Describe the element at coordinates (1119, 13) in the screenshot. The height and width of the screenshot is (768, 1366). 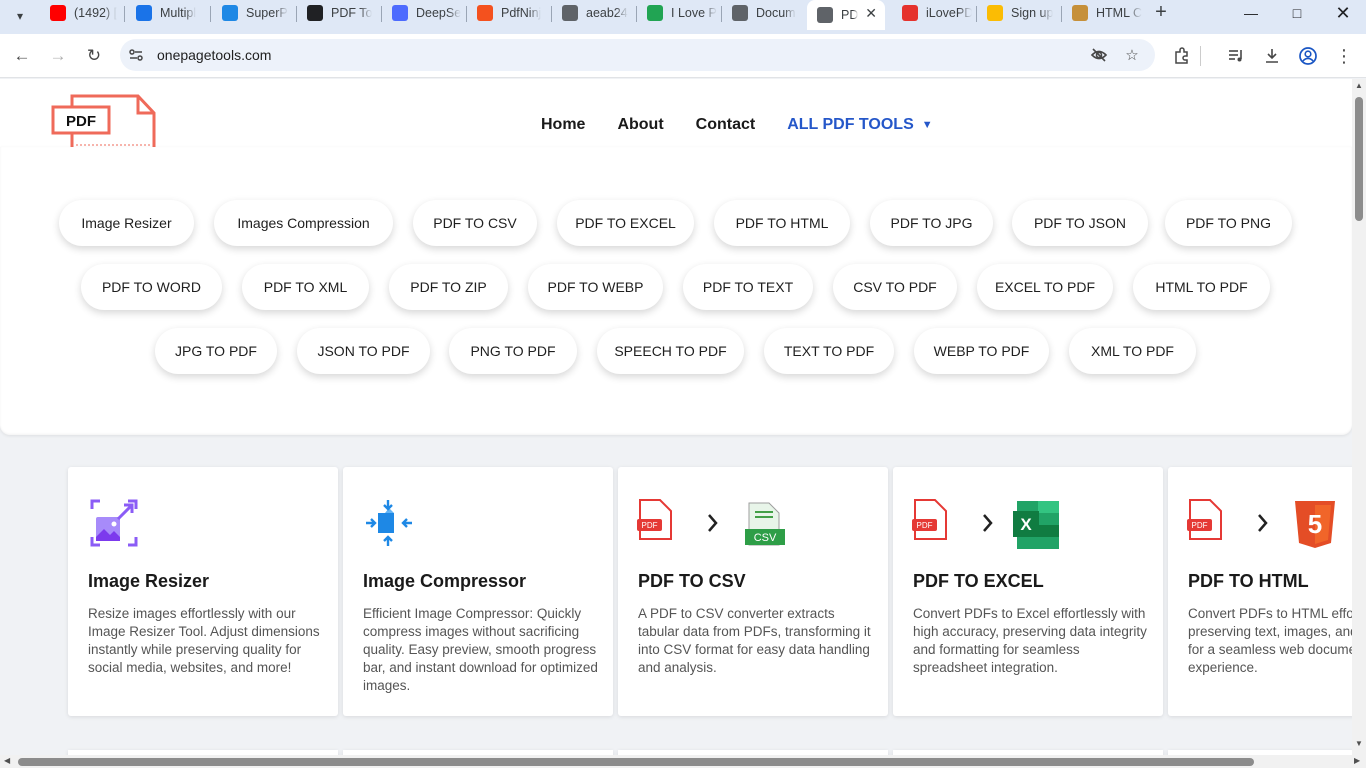
I see `tab-title: HTML C` at that location.